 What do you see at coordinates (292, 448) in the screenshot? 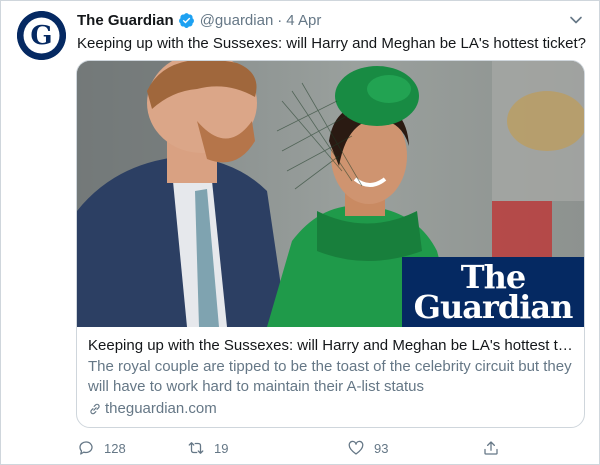
I see `tweet-actions: 128 19 93` at bounding box center [292, 448].